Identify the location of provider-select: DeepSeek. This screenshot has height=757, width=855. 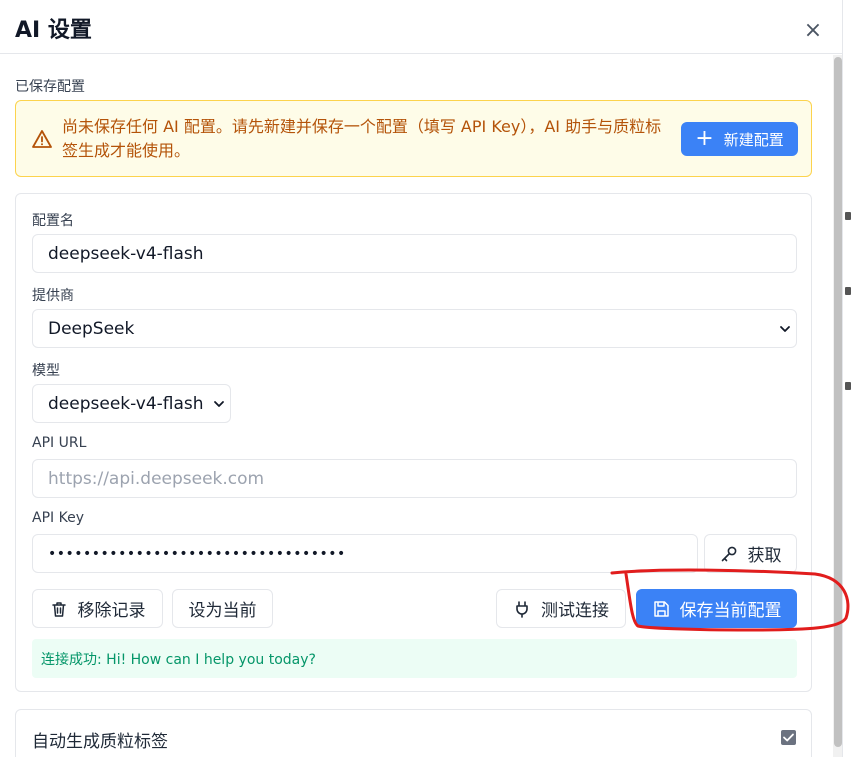
(414, 328).